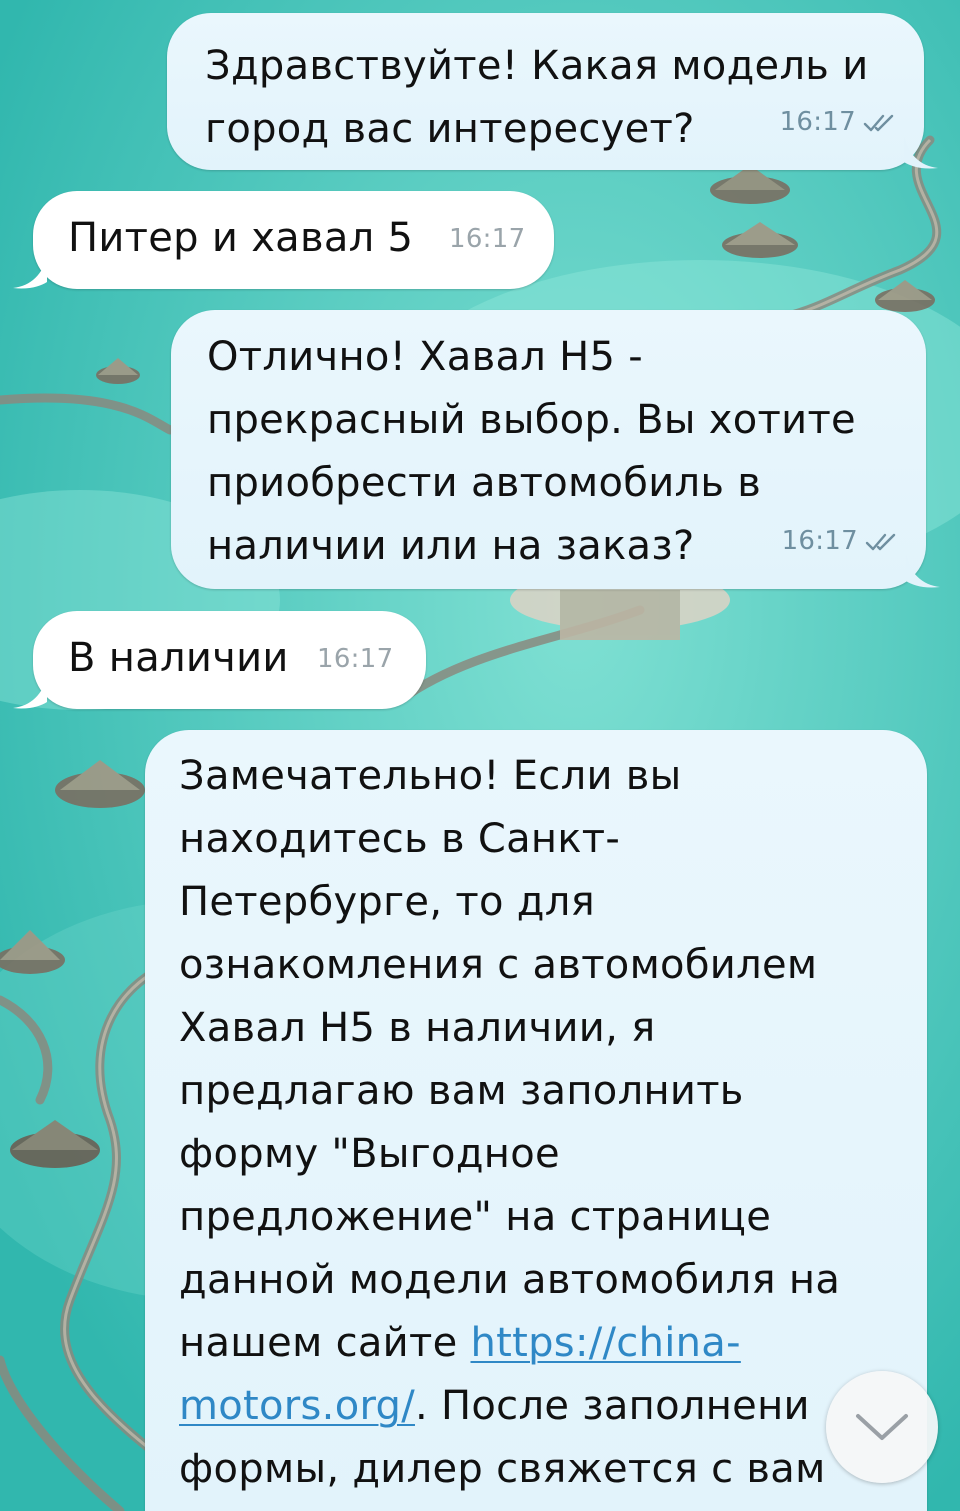 Image resolution: width=960 pixels, height=1511 pixels. What do you see at coordinates (425, 357) in the screenshot?
I see `message-line: Отлично! Хавал Н5 -` at bounding box center [425, 357].